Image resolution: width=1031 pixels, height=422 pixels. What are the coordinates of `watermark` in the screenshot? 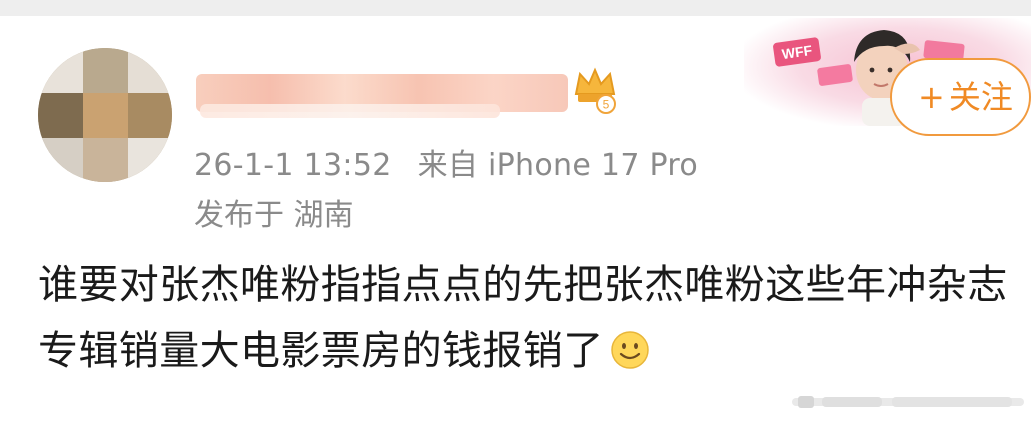 It's located at (908, 402).